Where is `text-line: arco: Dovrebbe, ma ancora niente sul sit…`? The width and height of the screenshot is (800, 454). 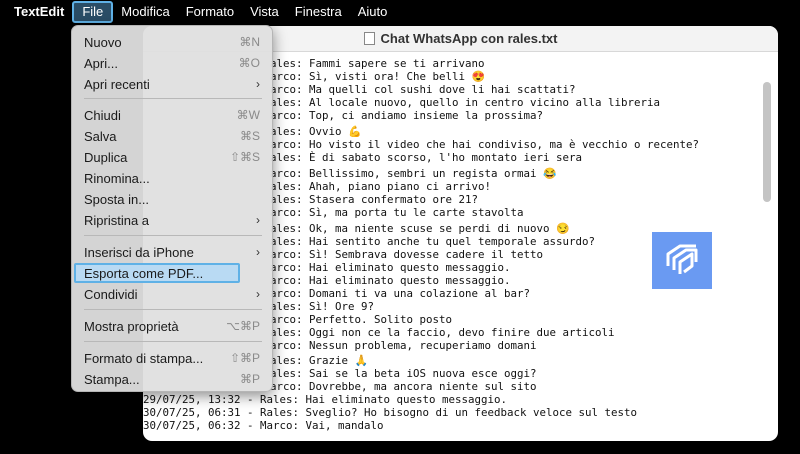
text-line: arco: Dovrebbe, ma ancora niente sul sit… is located at coordinates (403, 386).